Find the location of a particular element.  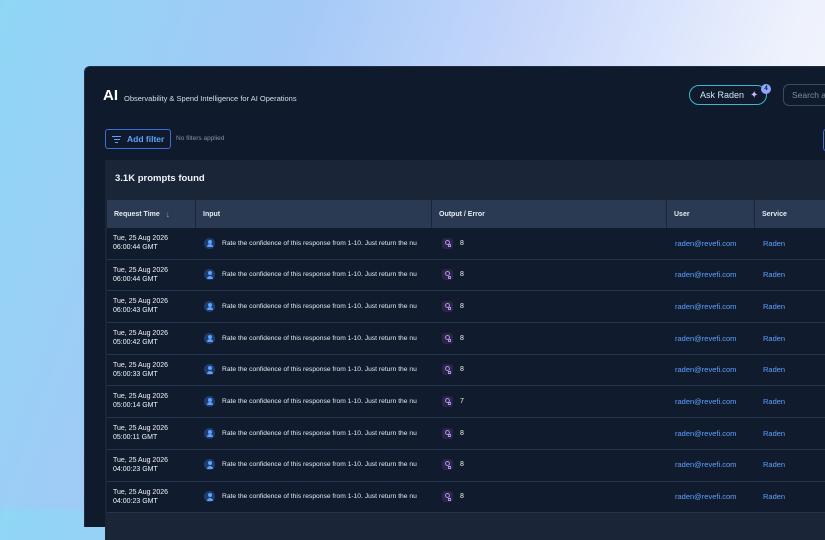

column-user: User is located at coordinates (711, 214).